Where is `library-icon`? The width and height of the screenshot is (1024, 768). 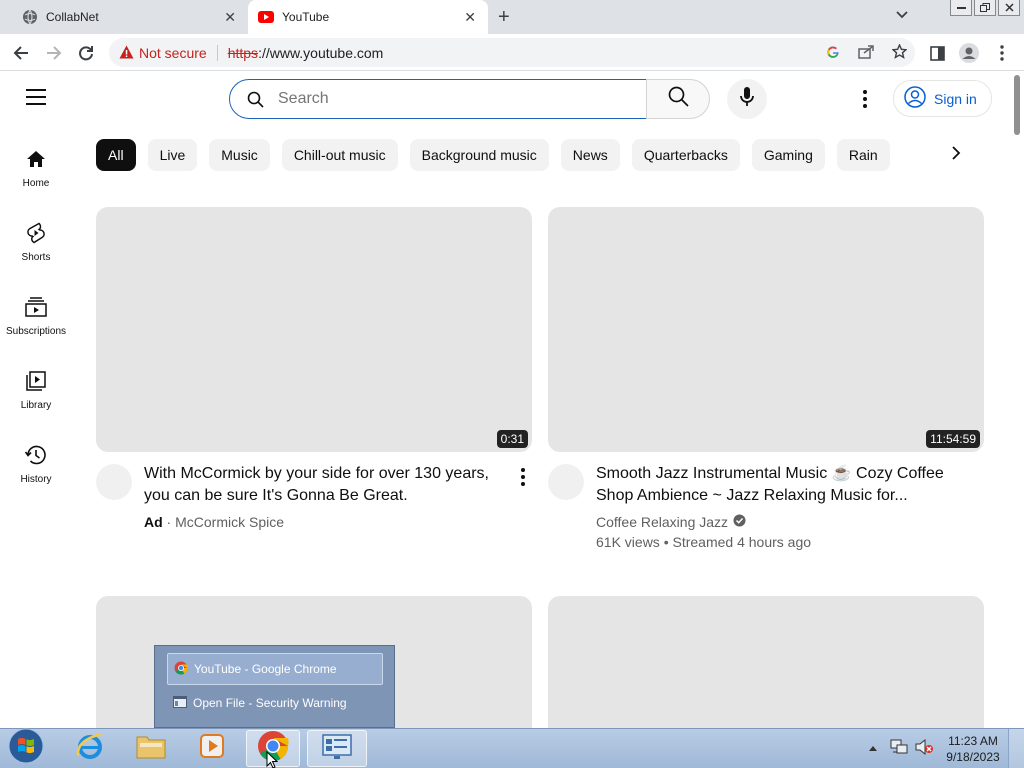 library-icon is located at coordinates (36, 381).